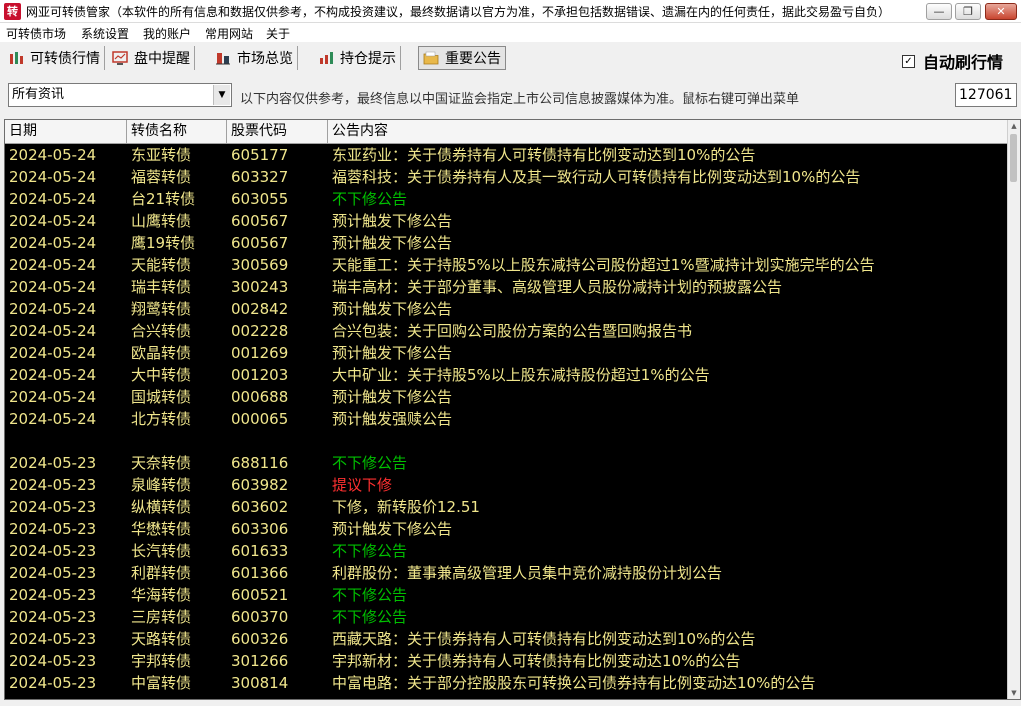 This screenshot has height=706, width=1021. Describe the element at coordinates (161, 683) in the screenshot. I see `cell-bond-name: 中富转债` at that location.